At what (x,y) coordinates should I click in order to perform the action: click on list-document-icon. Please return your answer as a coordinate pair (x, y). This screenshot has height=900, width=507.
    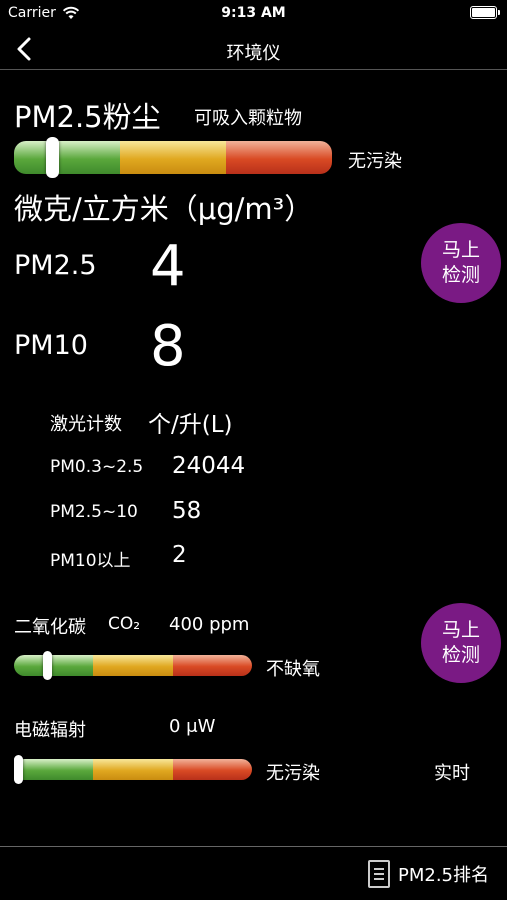
    Looking at the image, I should click on (379, 874).